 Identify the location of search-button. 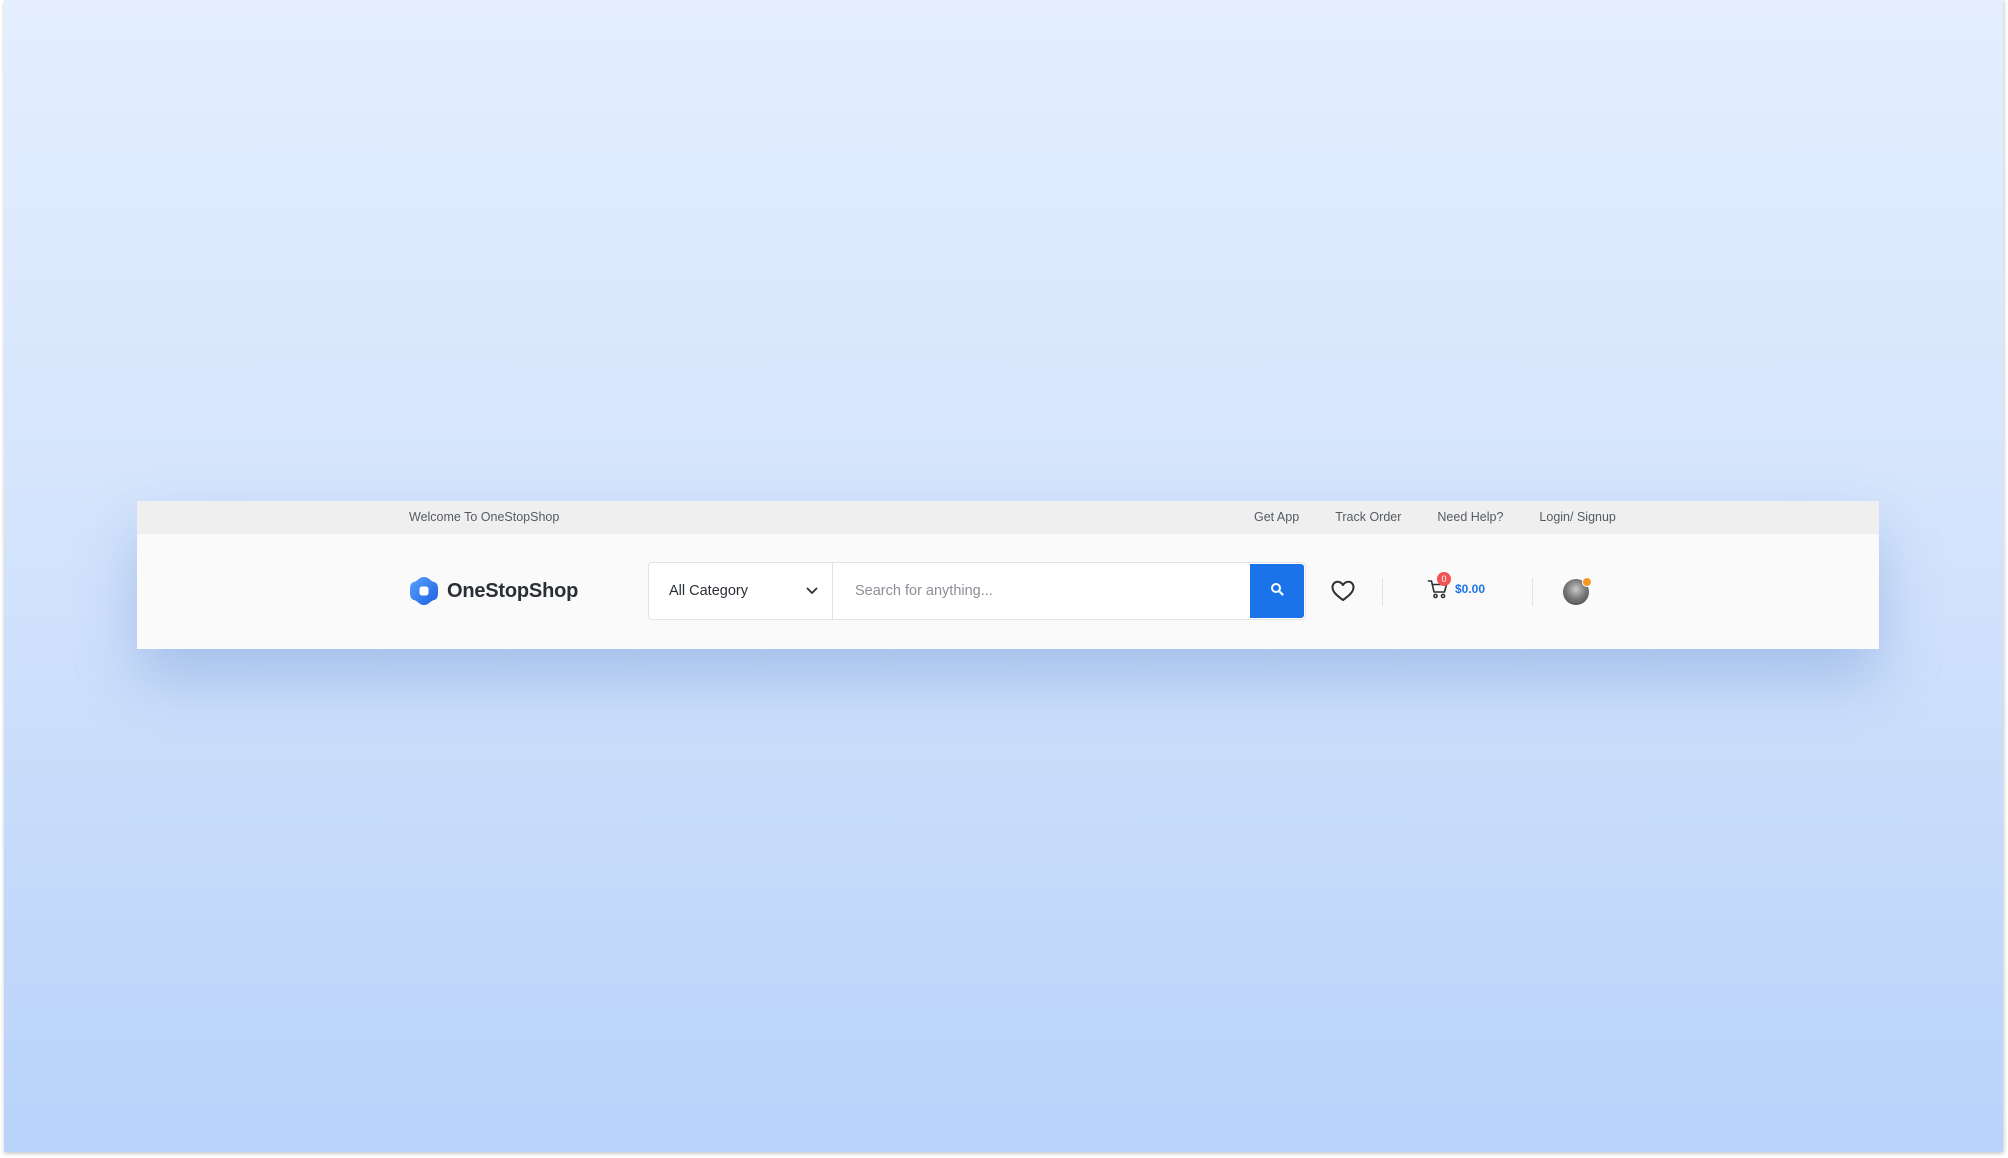
(1277, 591).